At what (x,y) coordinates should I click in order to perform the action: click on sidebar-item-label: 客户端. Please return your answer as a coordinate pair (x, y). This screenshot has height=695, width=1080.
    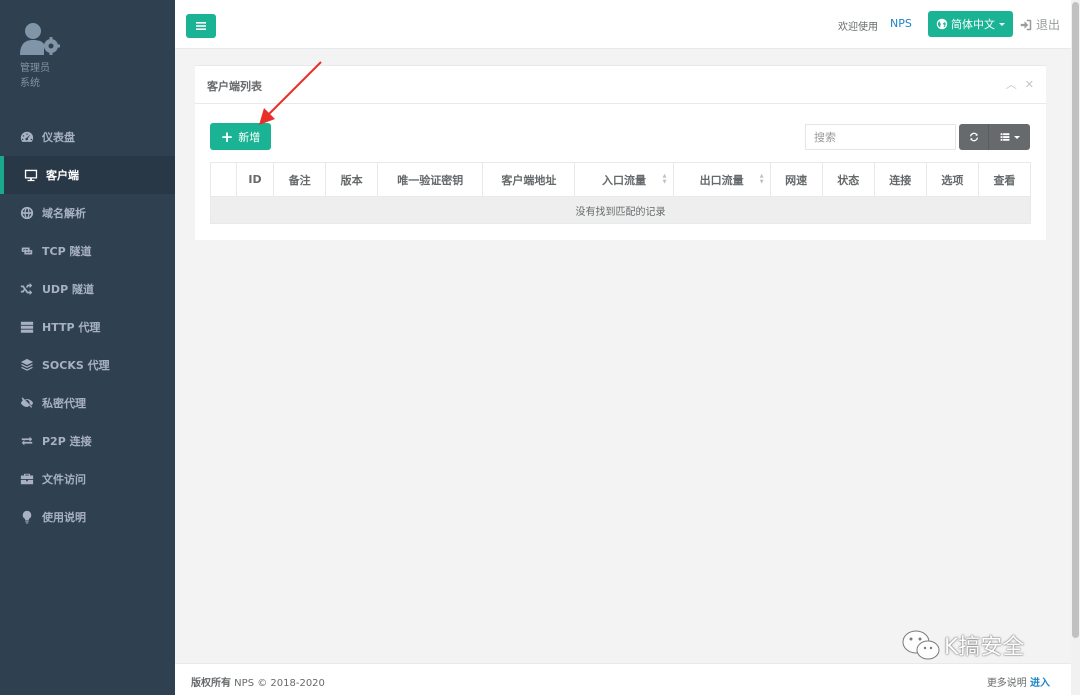
    Looking at the image, I should click on (62, 175).